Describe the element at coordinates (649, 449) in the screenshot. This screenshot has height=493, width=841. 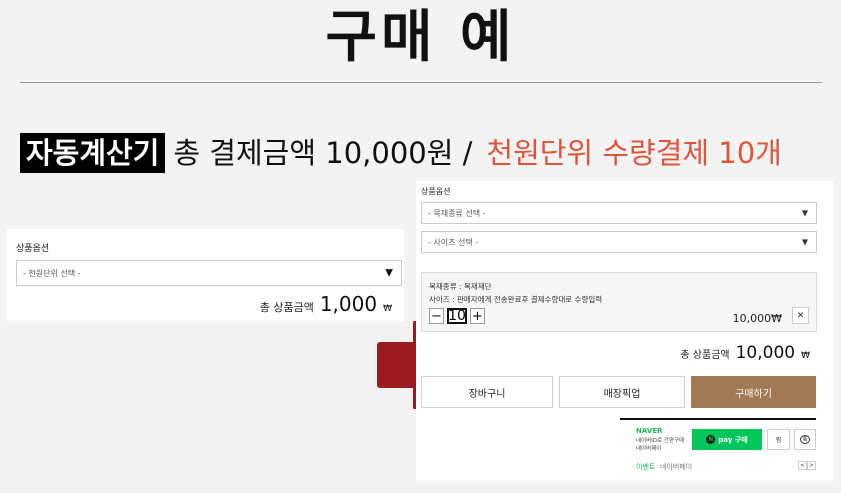
I see `naver-pay-desc2: 네이버페이` at that location.